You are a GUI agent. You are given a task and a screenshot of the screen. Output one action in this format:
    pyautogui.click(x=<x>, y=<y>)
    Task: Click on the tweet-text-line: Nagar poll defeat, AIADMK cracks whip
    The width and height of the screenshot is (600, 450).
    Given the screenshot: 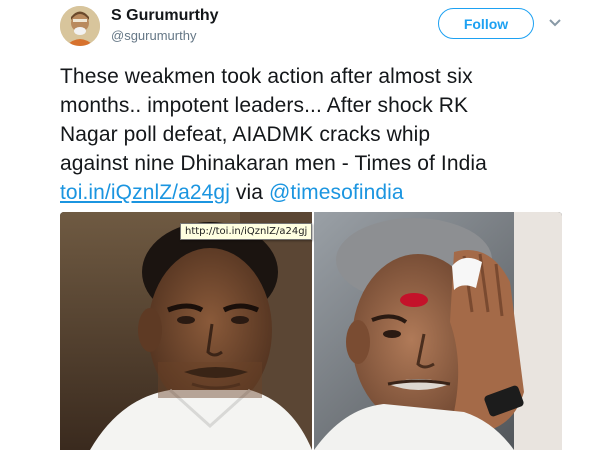 What is the action you would take?
    pyautogui.click(x=245, y=134)
    